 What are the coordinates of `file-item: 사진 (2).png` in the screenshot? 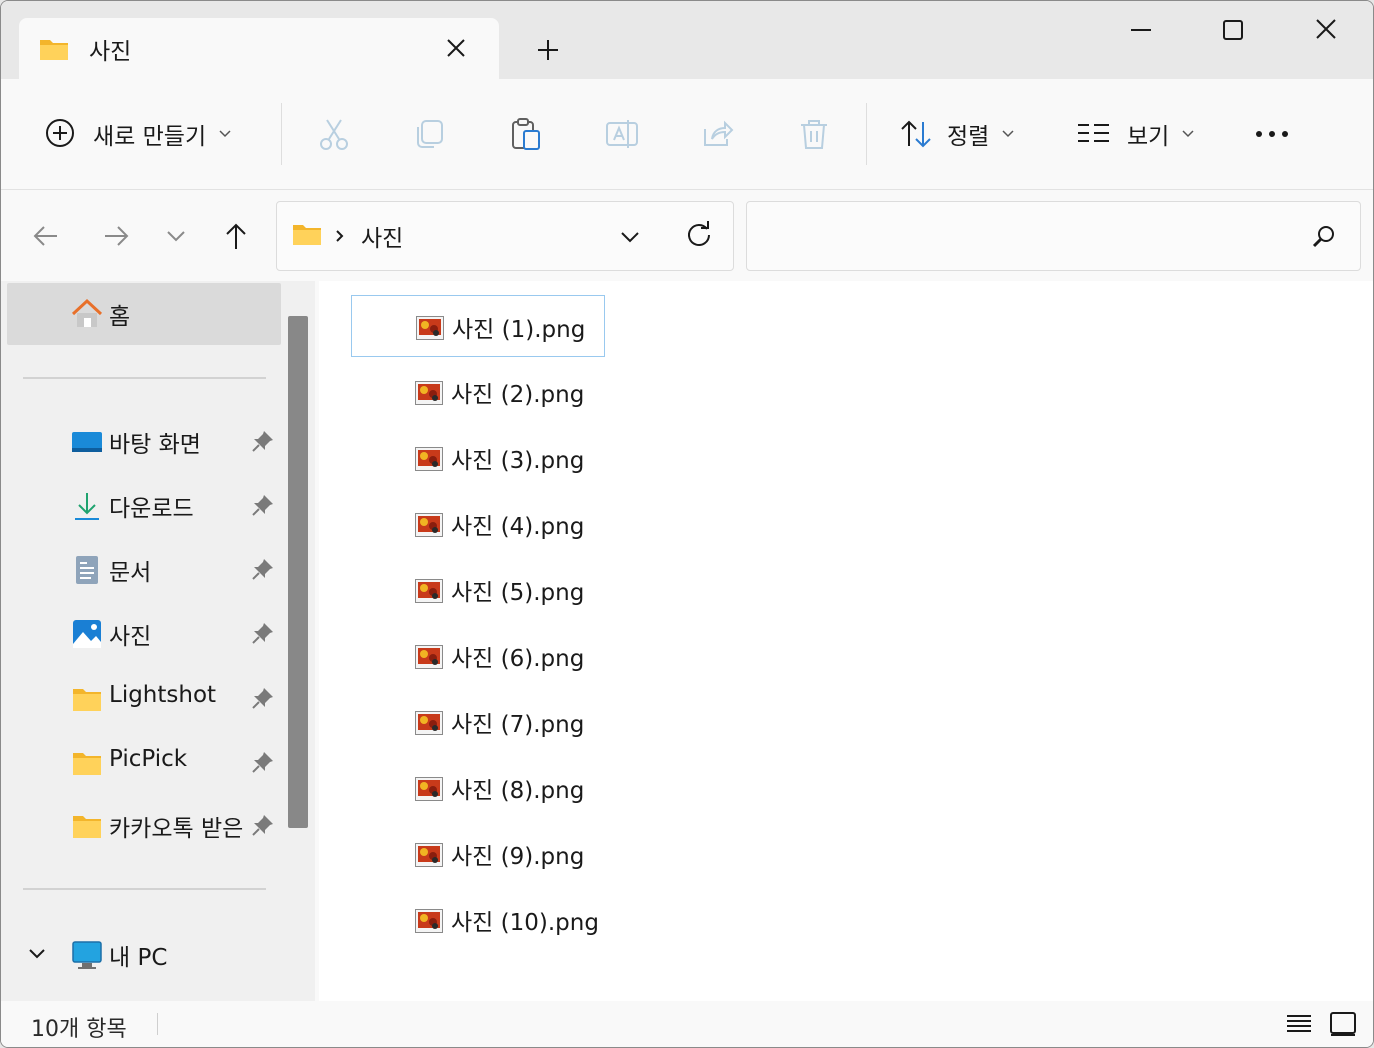 It's located at (478, 392).